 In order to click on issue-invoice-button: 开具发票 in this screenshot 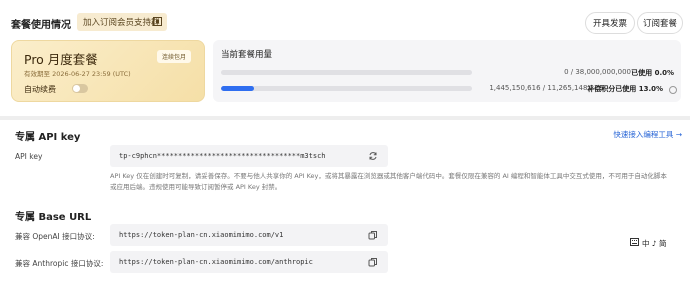, I will do `click(610, 23)`.